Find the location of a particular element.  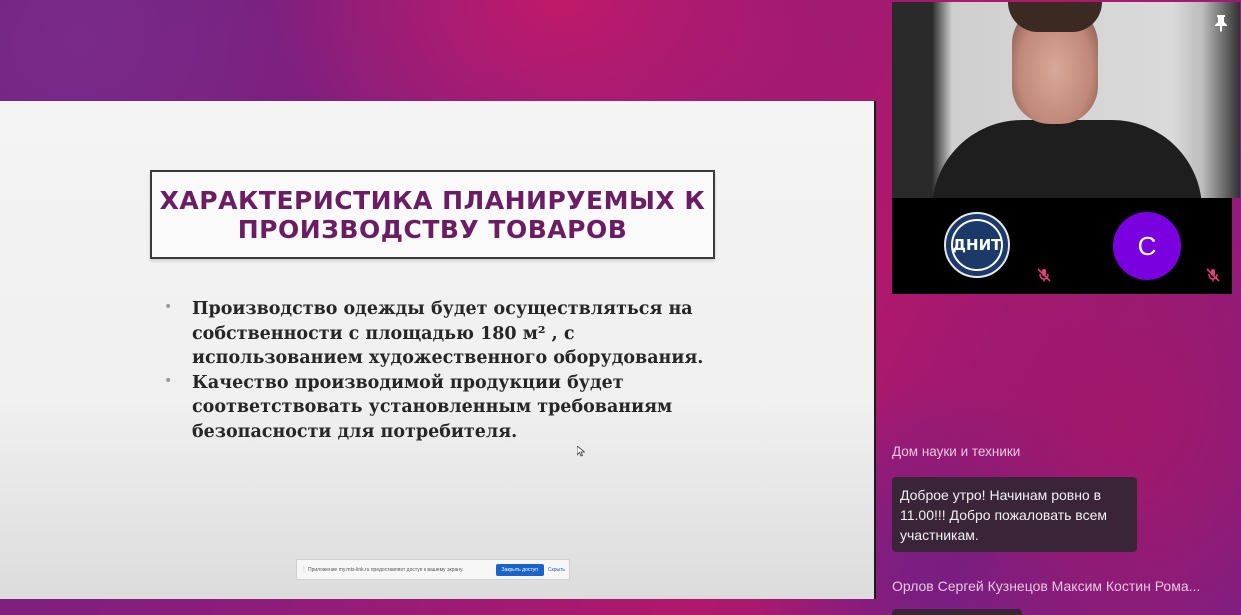

stop-sharing-button: Закрыть доступ is located at coordinates (519, 569).